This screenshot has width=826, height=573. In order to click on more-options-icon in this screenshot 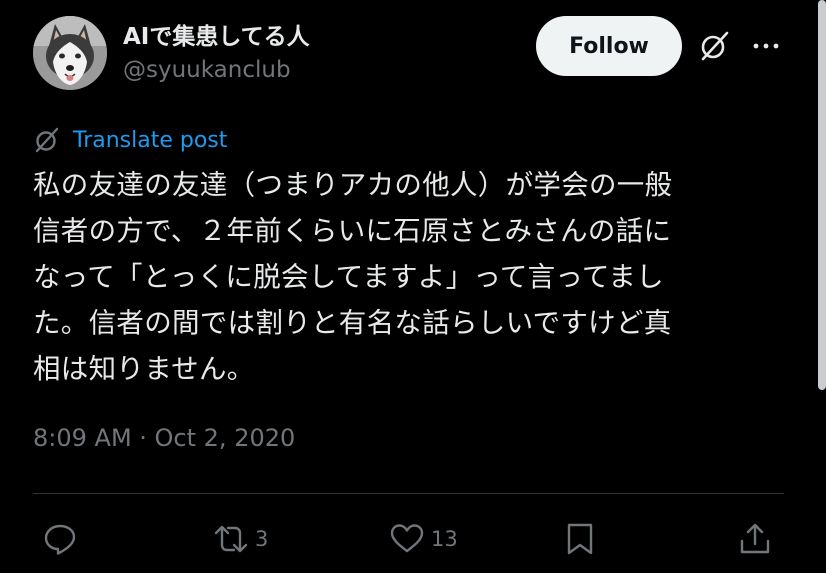, I will do `click(766, 46)`.